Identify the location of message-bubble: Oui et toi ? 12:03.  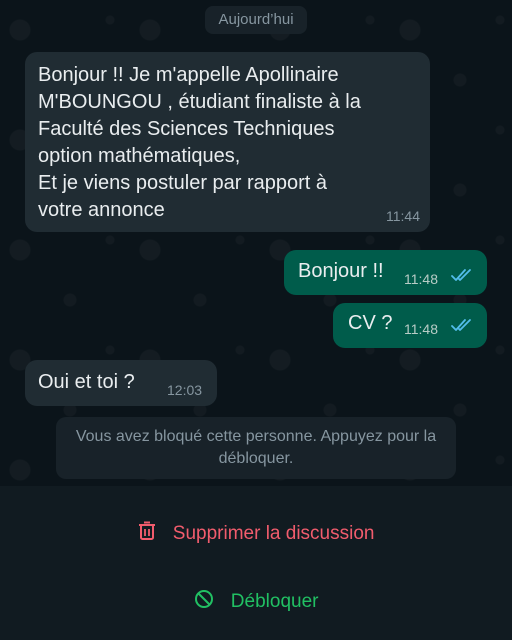
(121, 383).